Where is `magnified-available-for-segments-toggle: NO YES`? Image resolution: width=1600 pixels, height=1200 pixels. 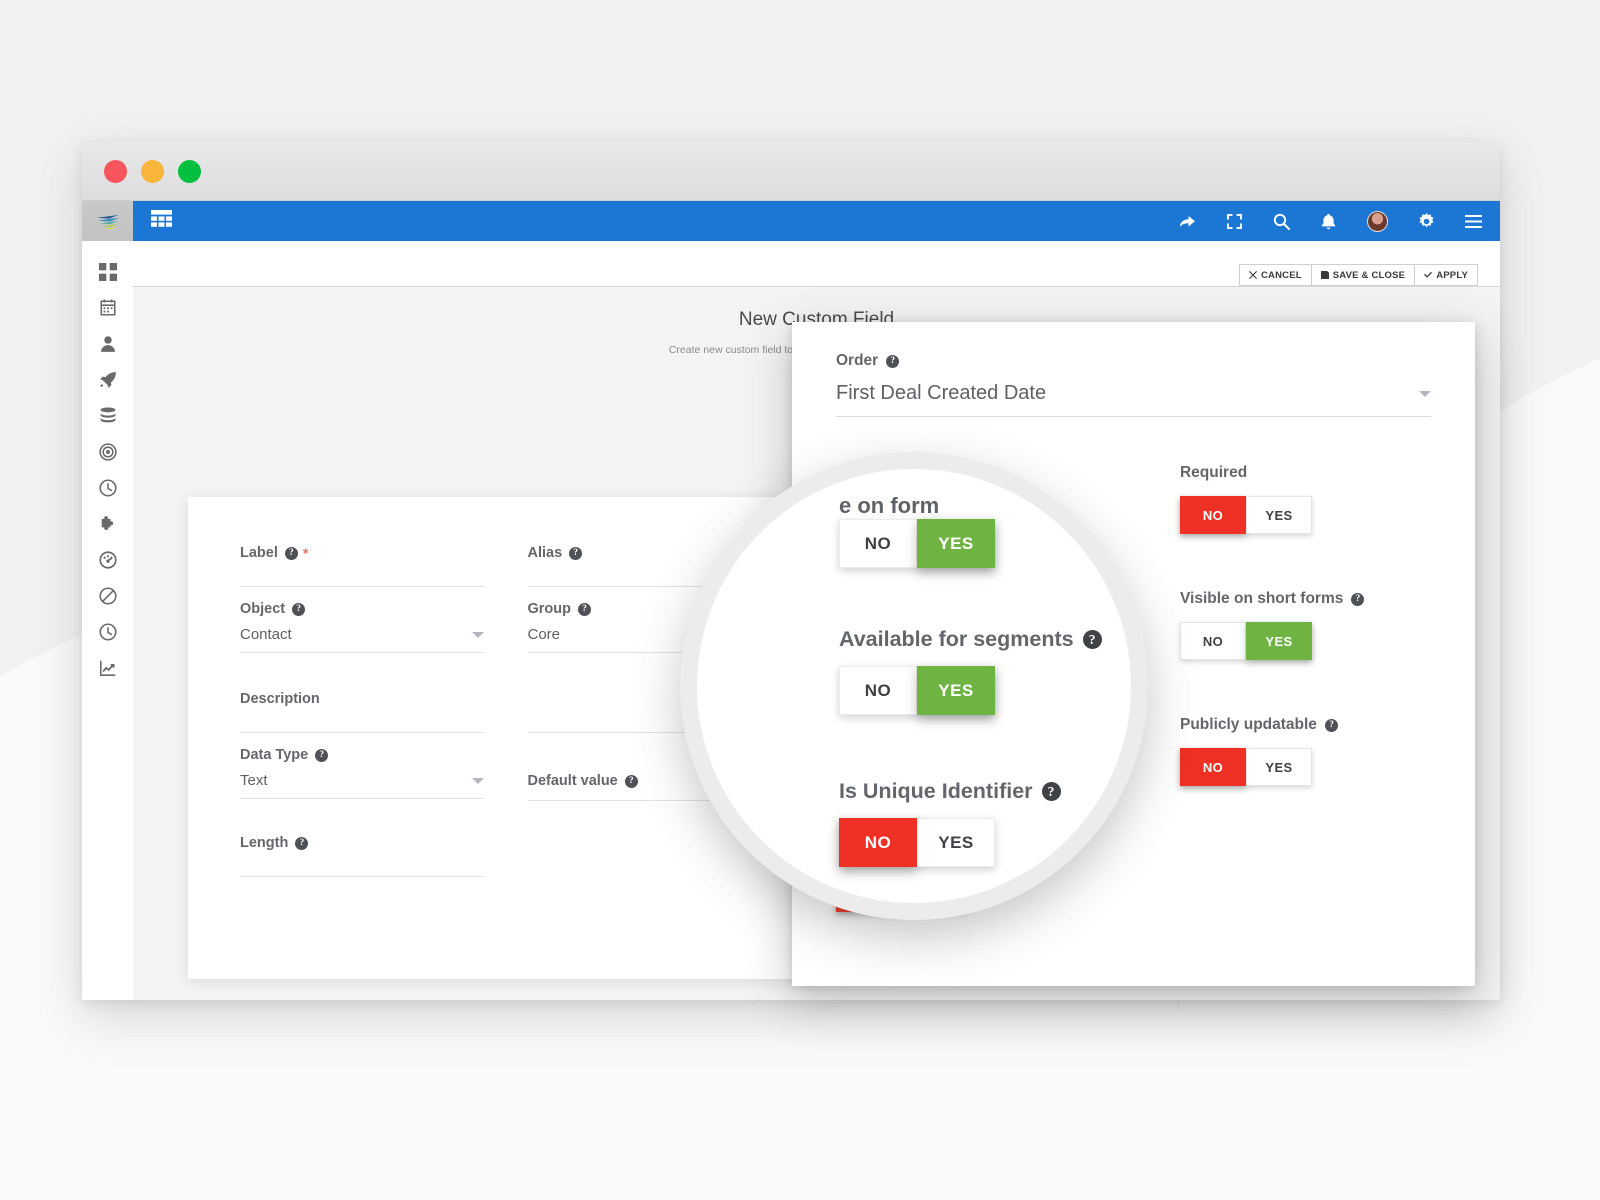
magnified-available-for-segments-toggle: NO YES is located at coordinates (917, 690).